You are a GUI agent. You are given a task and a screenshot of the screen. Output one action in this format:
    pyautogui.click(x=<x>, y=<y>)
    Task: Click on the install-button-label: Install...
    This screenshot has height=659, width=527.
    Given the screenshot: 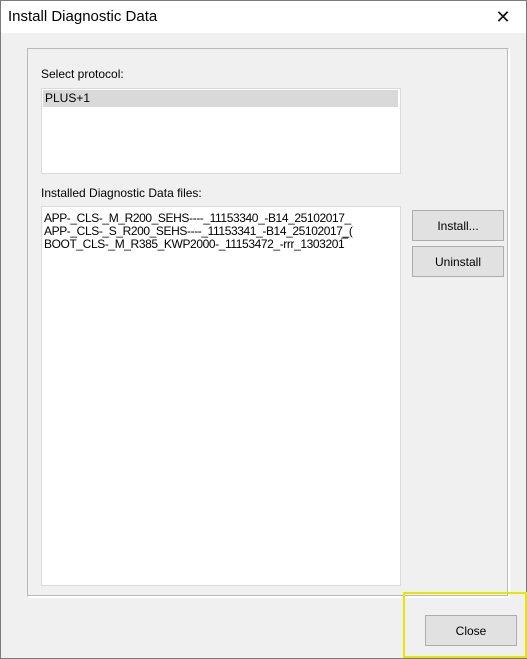 What is the action you would take?
    pyautogui.click(x=458, y=225)
    